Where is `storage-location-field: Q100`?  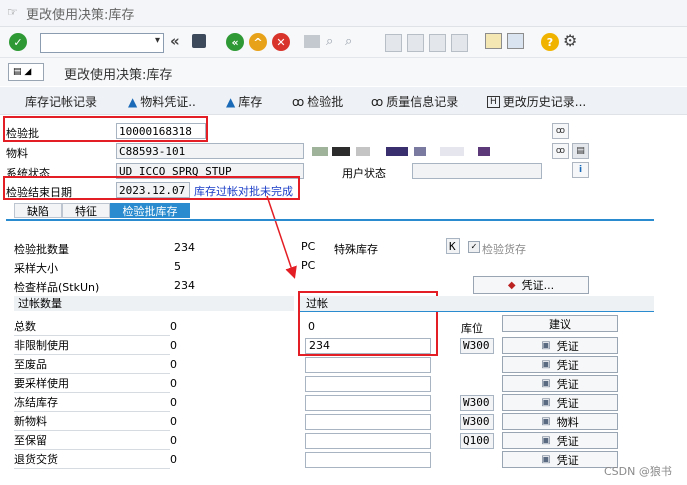 storage-location-field: Q100 is located at coordinates (477, 441).